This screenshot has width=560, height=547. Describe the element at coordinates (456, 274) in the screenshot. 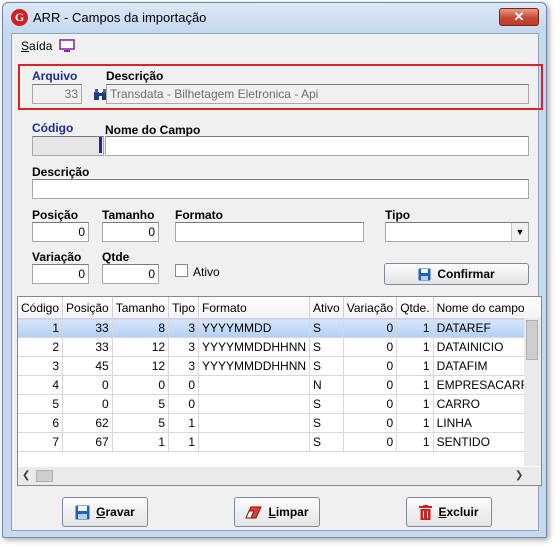

I see `confirmar-button: Confirmar` at that location.